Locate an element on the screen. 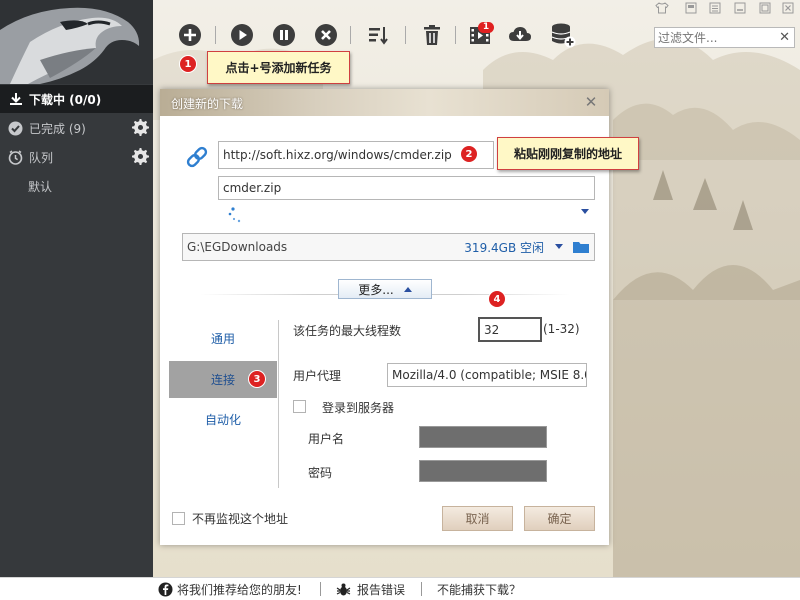  tab-automation-label: 自动化 is located at coordinates (222, 420).